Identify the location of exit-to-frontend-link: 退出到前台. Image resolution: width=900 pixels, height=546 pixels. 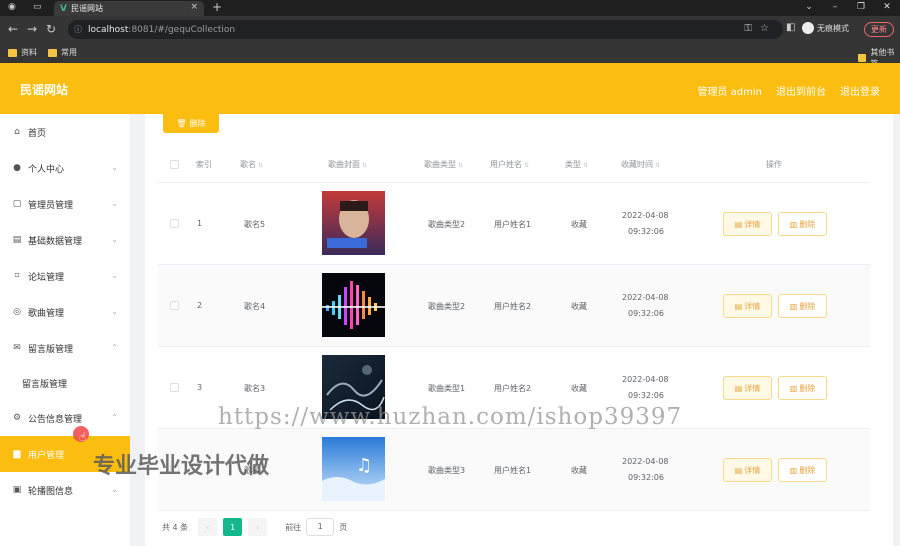
(801, 90).